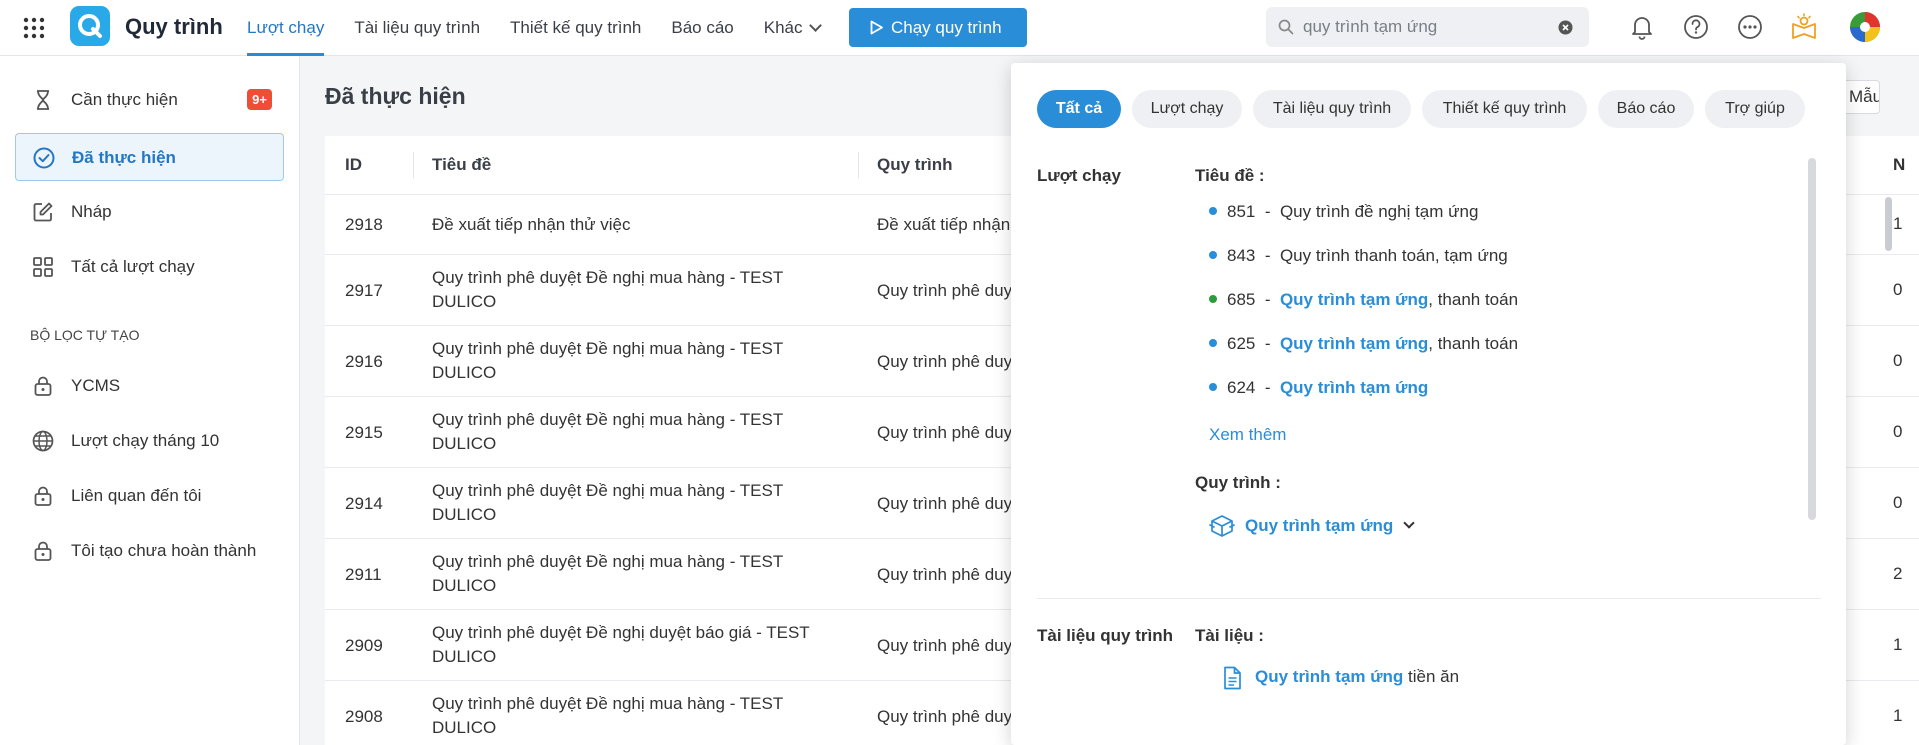 The width and height of the screenshot is (1919, 745). Describe the element at coordinates (1565, 27) in the screenshot. I see `clear-search-icon` at that location.